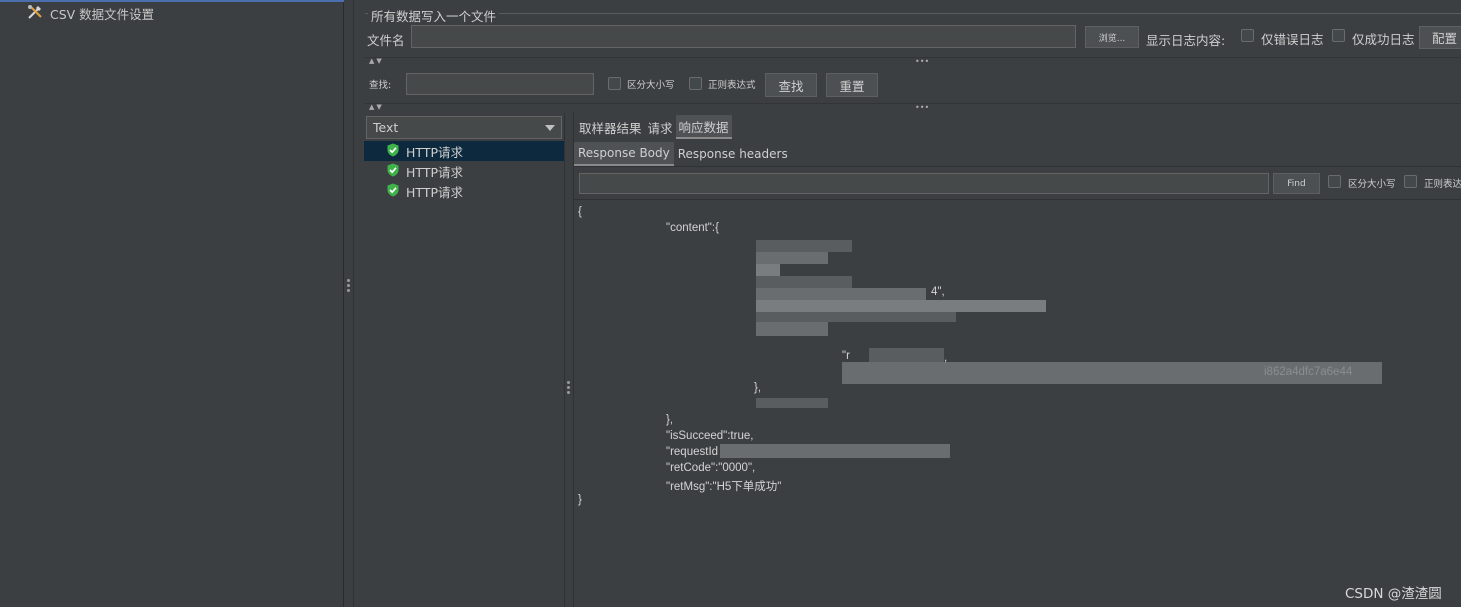 The width and height of the screenshot is (1461, 607). What do you see at coordinates (614, 83) in the screenshot?
I see `case-sensitive-checkbox` at bounding box center [614, 83].